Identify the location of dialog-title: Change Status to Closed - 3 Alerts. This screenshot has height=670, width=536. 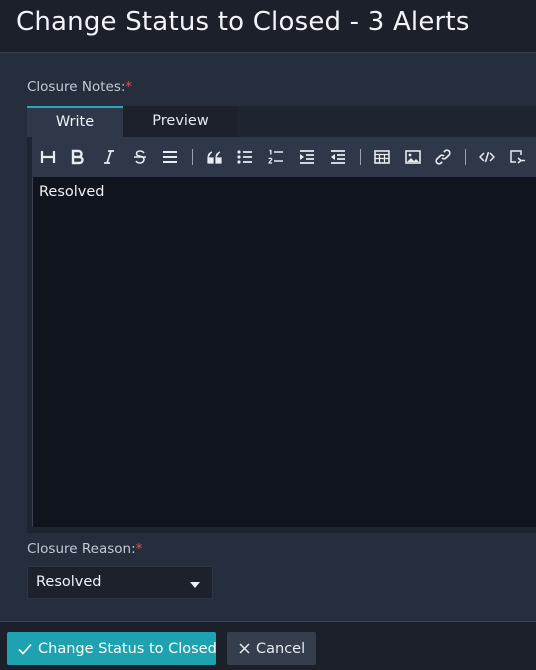
(243, 22).